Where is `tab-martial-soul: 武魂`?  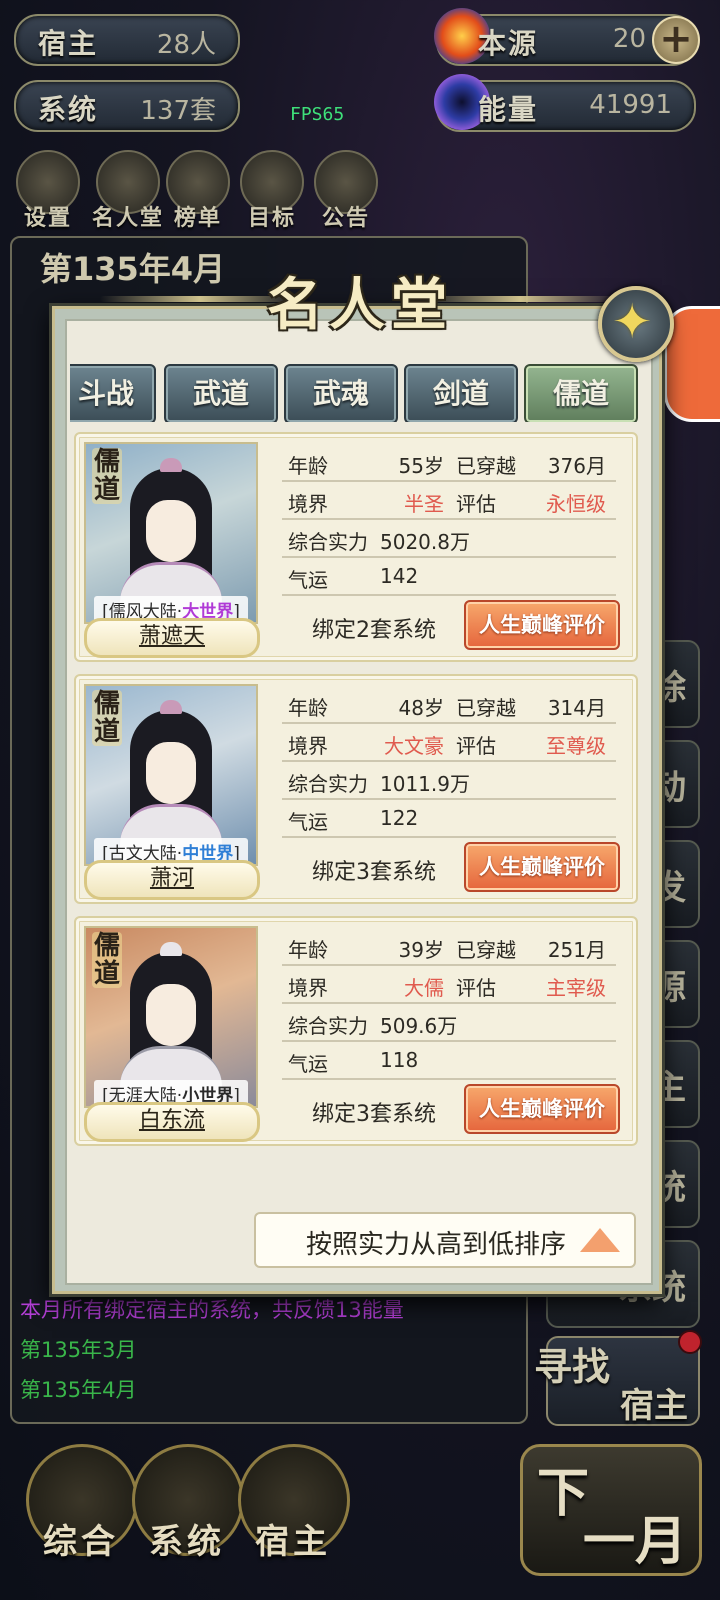
tab-martial-soul: 武魂 is located at coordinates (341, 393).